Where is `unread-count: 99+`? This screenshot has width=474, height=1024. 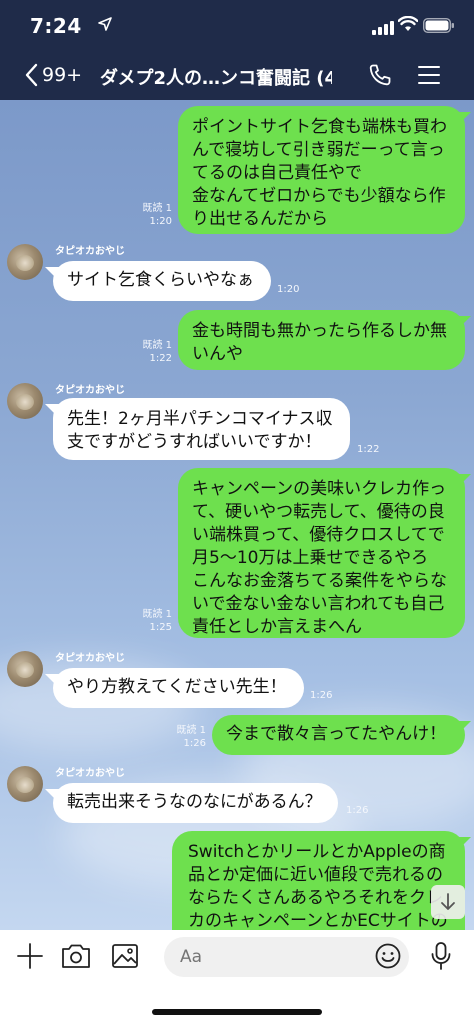 unread-count: 99+ is located at coordinates (62, 75).